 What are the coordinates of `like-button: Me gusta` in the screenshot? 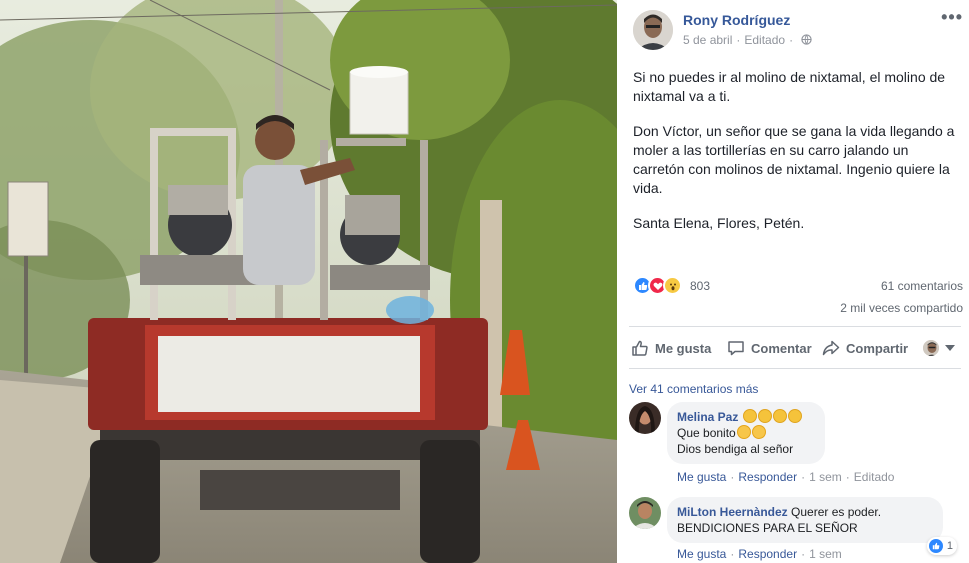 It's located at (671, 348).